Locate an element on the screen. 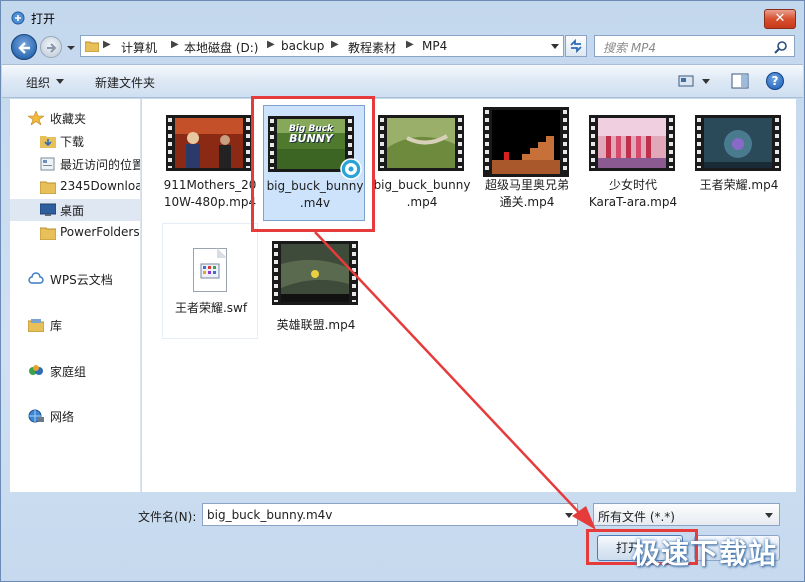  search-icon is located at coordinates (781, 47).